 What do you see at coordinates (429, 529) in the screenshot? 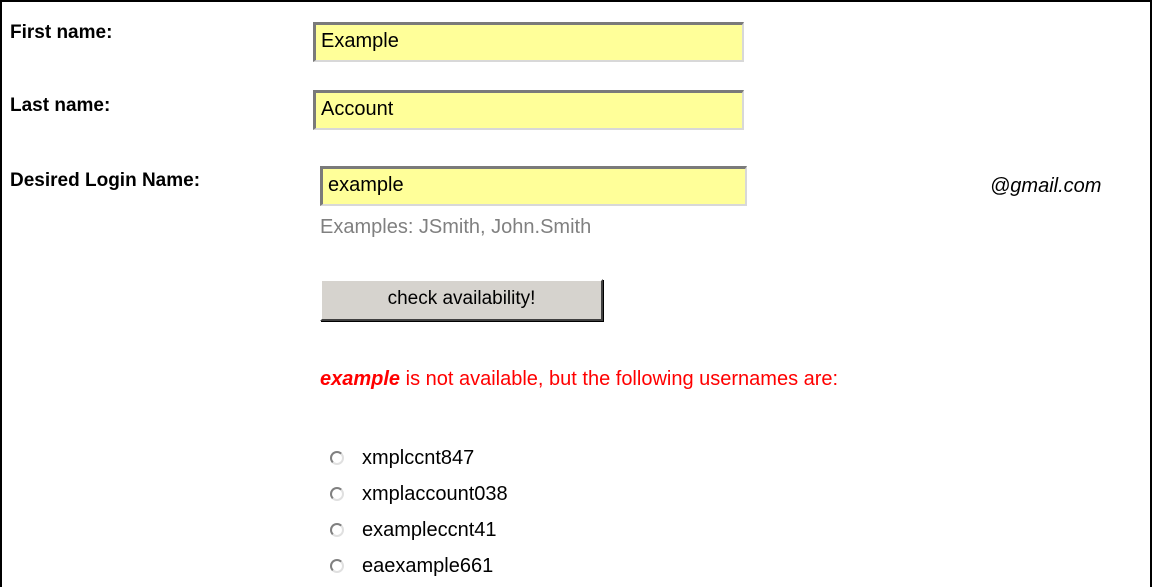
I see `suggestion-label: exampleccnt41` at bounding box center [429, 529].